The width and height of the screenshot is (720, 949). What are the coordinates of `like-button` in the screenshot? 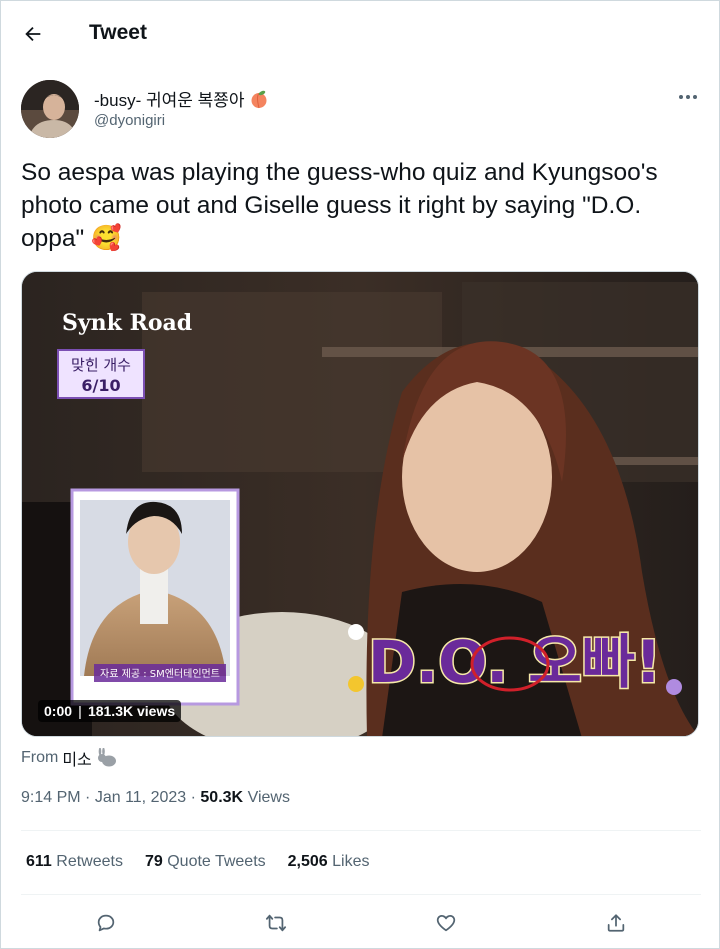 It's located at (446, 923).